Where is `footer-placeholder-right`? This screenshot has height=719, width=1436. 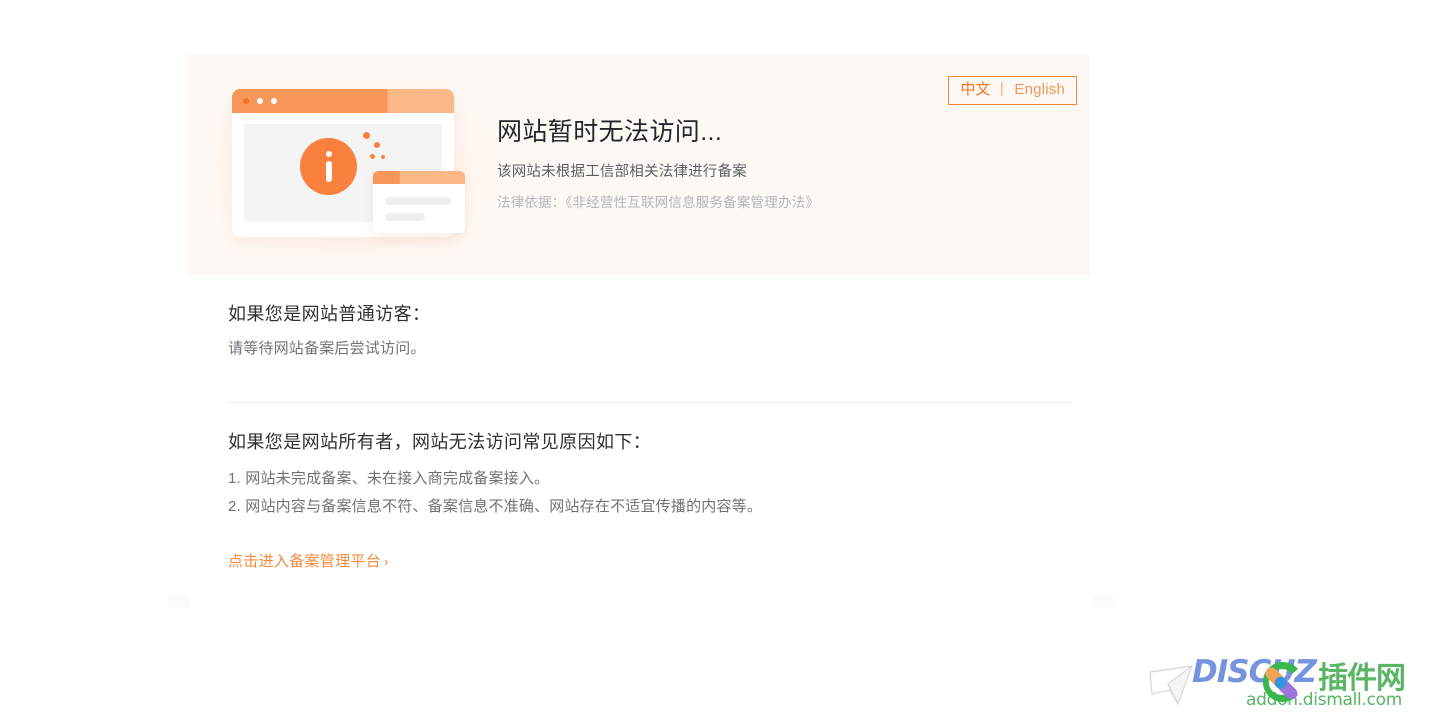
footer-placeholder-right is located at coordinates (1103, 601).